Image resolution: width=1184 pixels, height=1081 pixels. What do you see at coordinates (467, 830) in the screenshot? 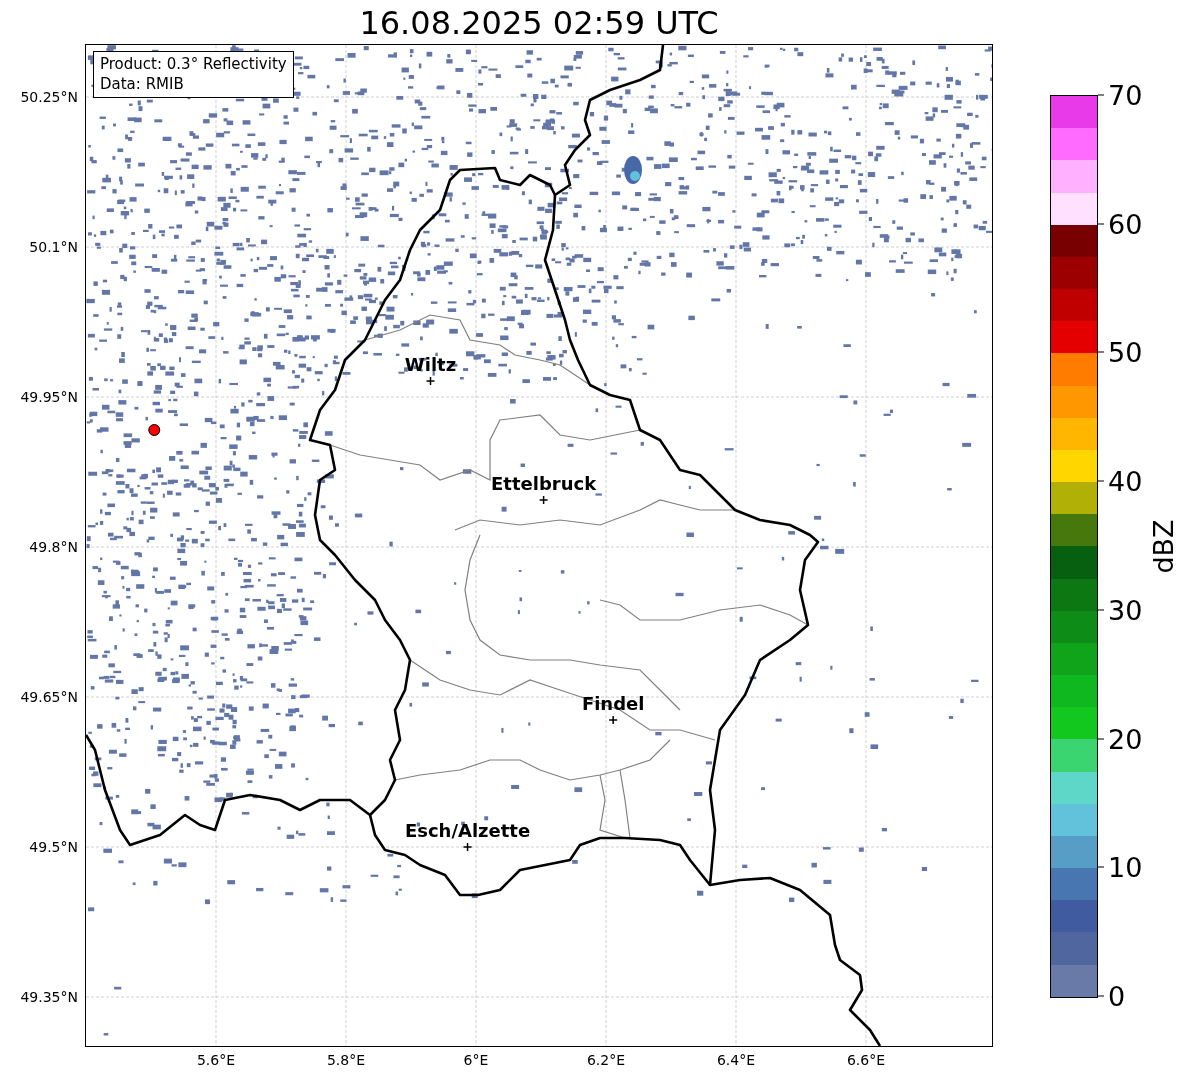
I see `city-label: Esch/Alzette` at bounding box center [467, 830].